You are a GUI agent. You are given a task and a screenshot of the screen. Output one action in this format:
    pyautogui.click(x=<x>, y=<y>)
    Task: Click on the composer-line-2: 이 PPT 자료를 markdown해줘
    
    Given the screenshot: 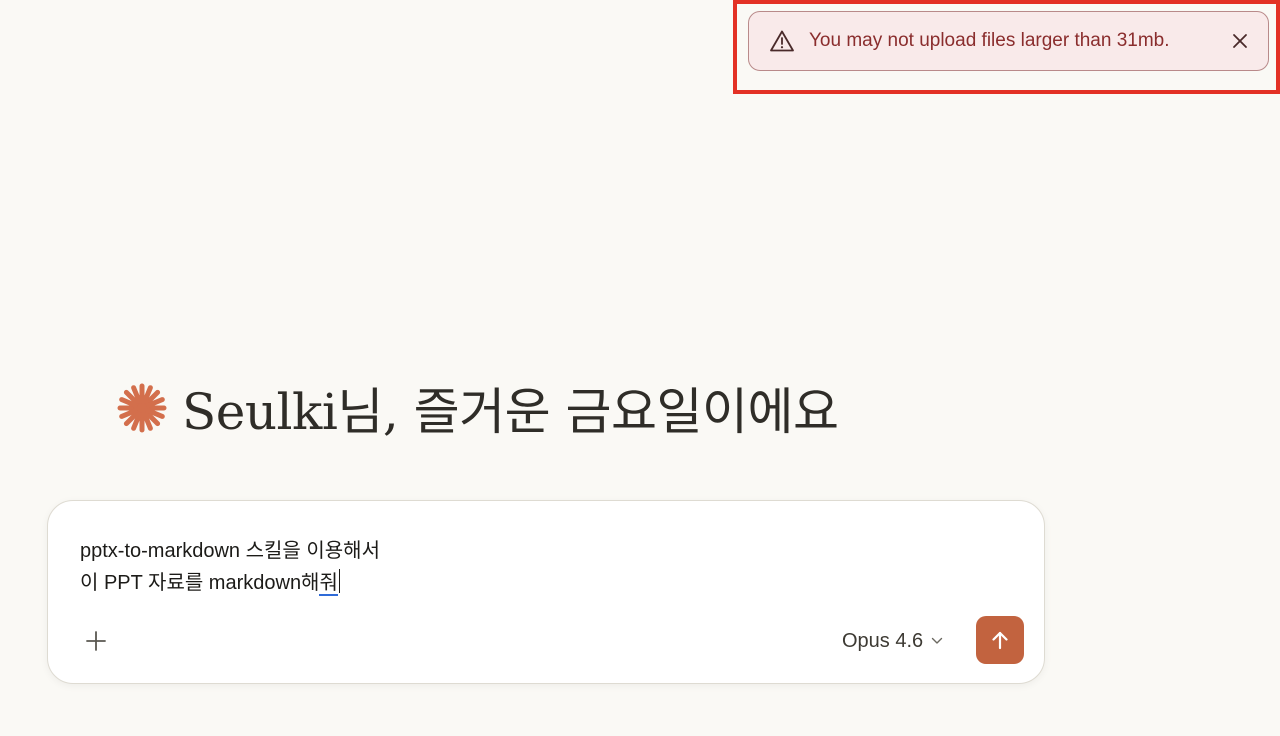 What is the action you would take?
    pyautogui.click(x=230, y=583)
    